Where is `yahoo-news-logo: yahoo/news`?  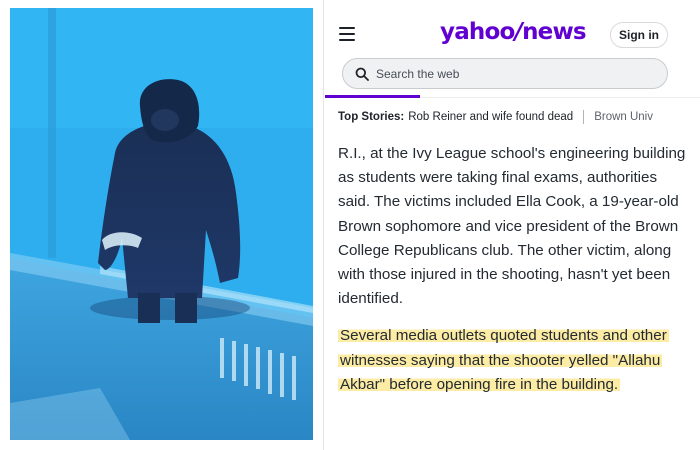
yahoo-news-logo: yahoo/news is located at coordinates (513, 34).